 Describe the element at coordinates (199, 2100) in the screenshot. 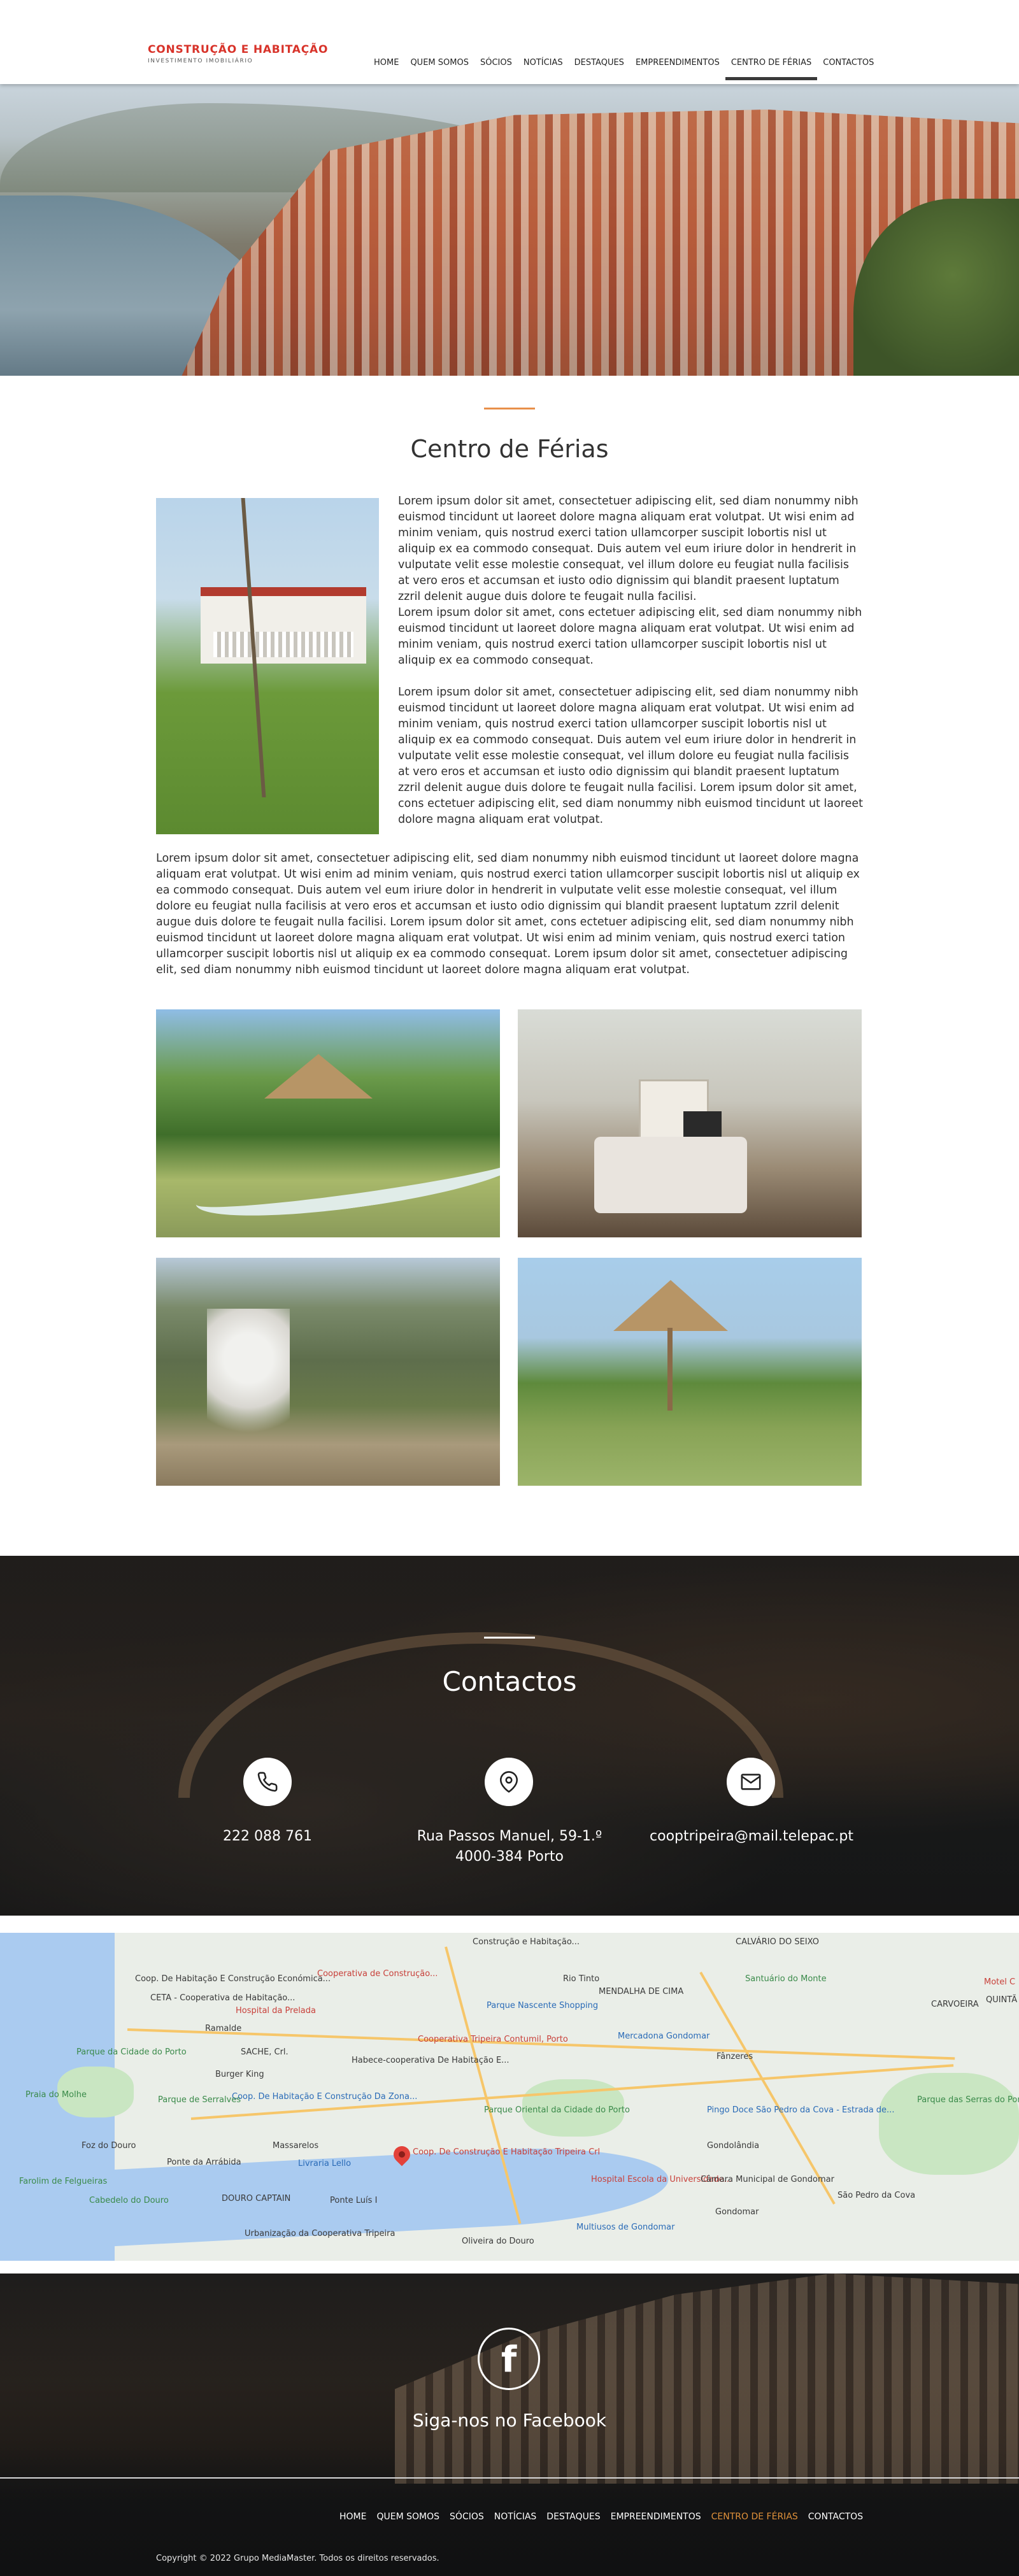

I see `map-label: Parque de Serralves` at that location.